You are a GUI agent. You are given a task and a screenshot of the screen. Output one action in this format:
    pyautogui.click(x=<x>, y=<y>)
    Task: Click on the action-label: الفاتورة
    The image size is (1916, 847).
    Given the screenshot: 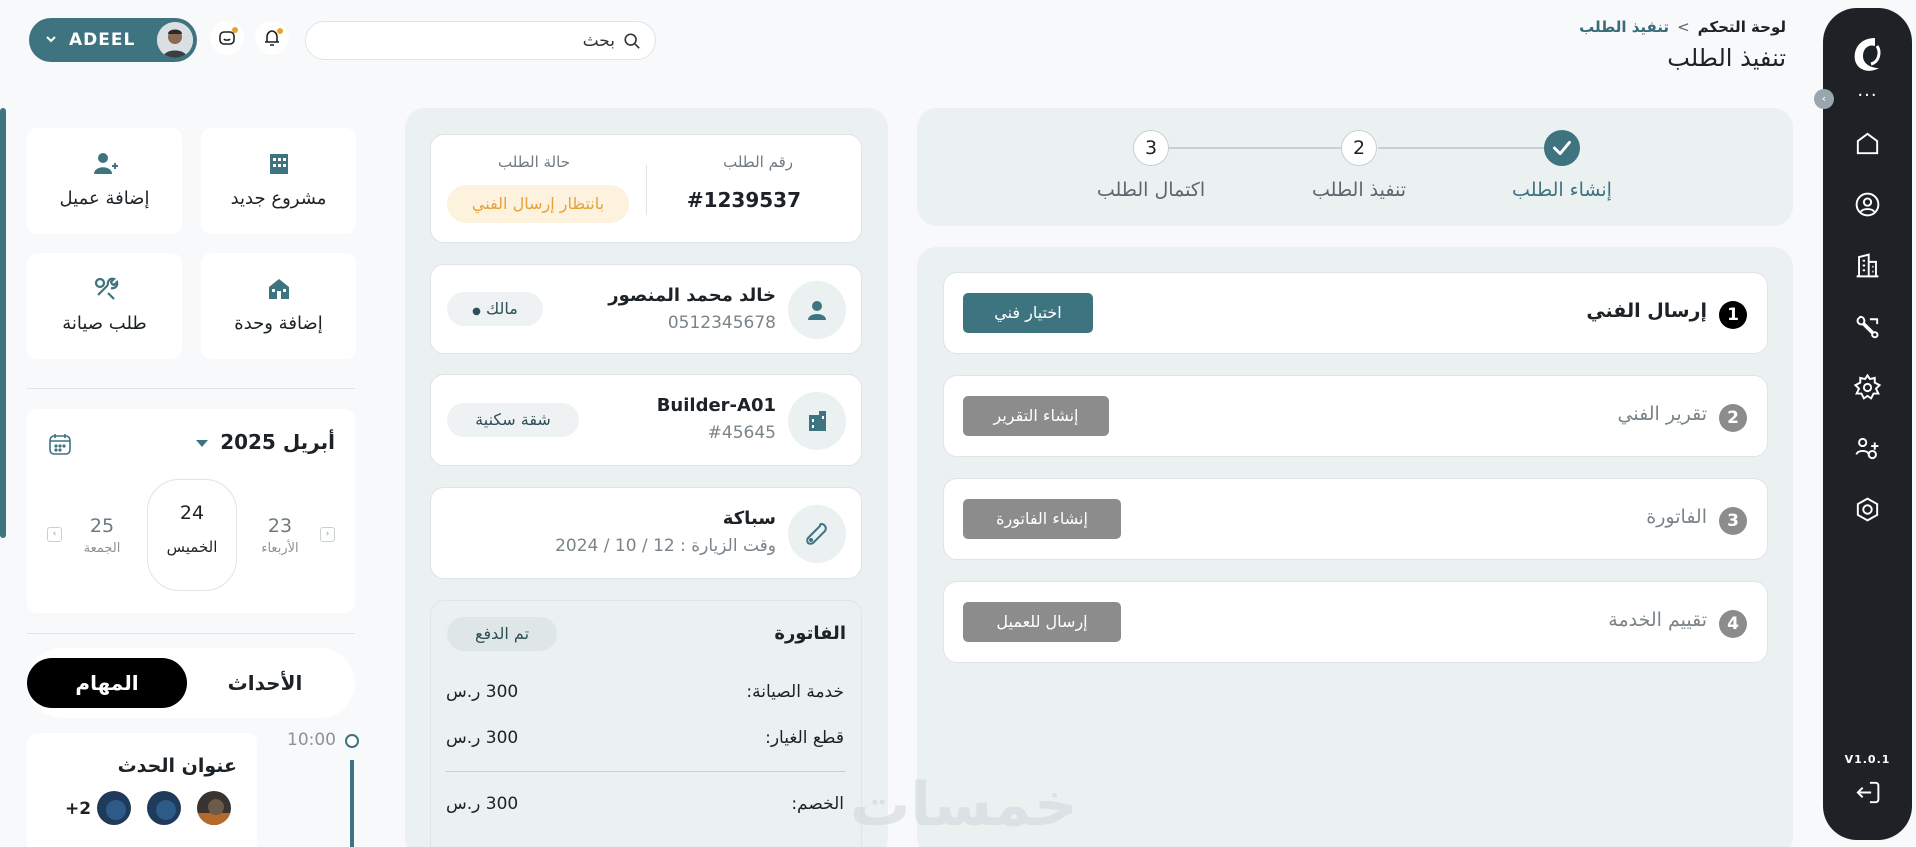 What is the action you would take?
    pyautogui.click(x=1676, y=517)
    